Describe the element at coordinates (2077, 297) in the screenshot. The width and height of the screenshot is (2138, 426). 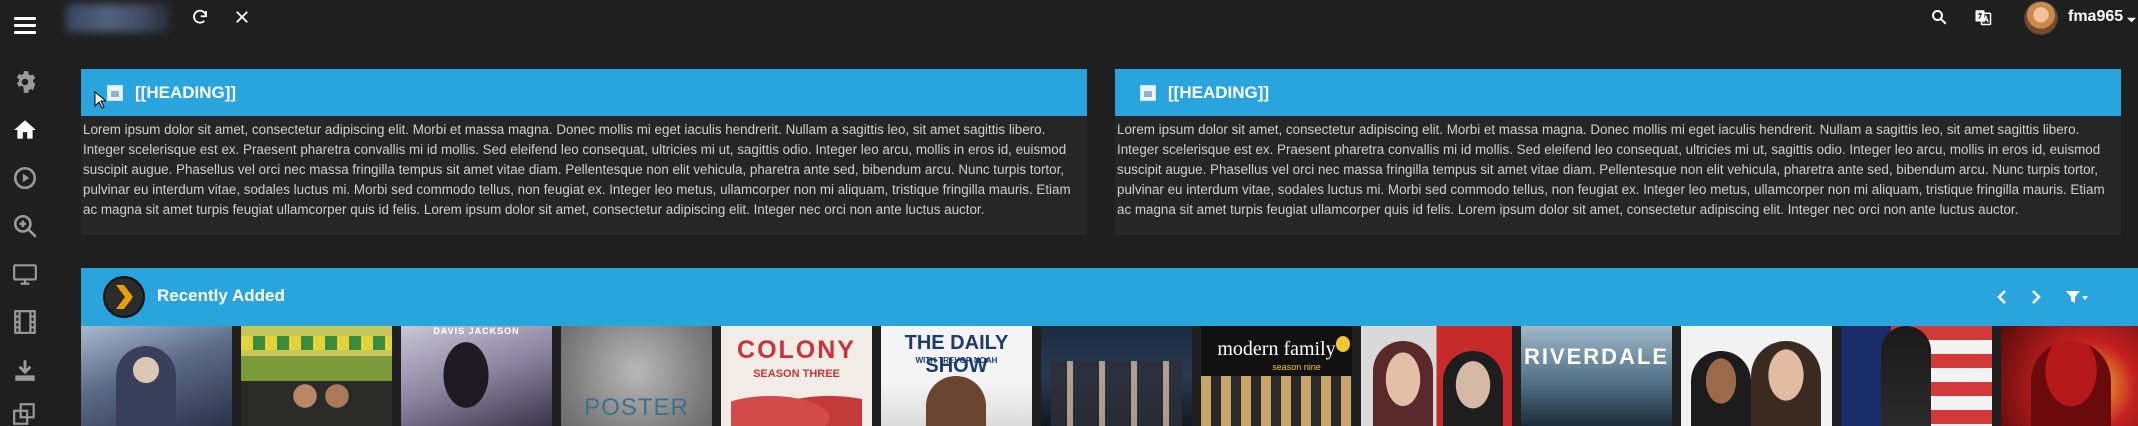
I see `filter-icon` at that location.